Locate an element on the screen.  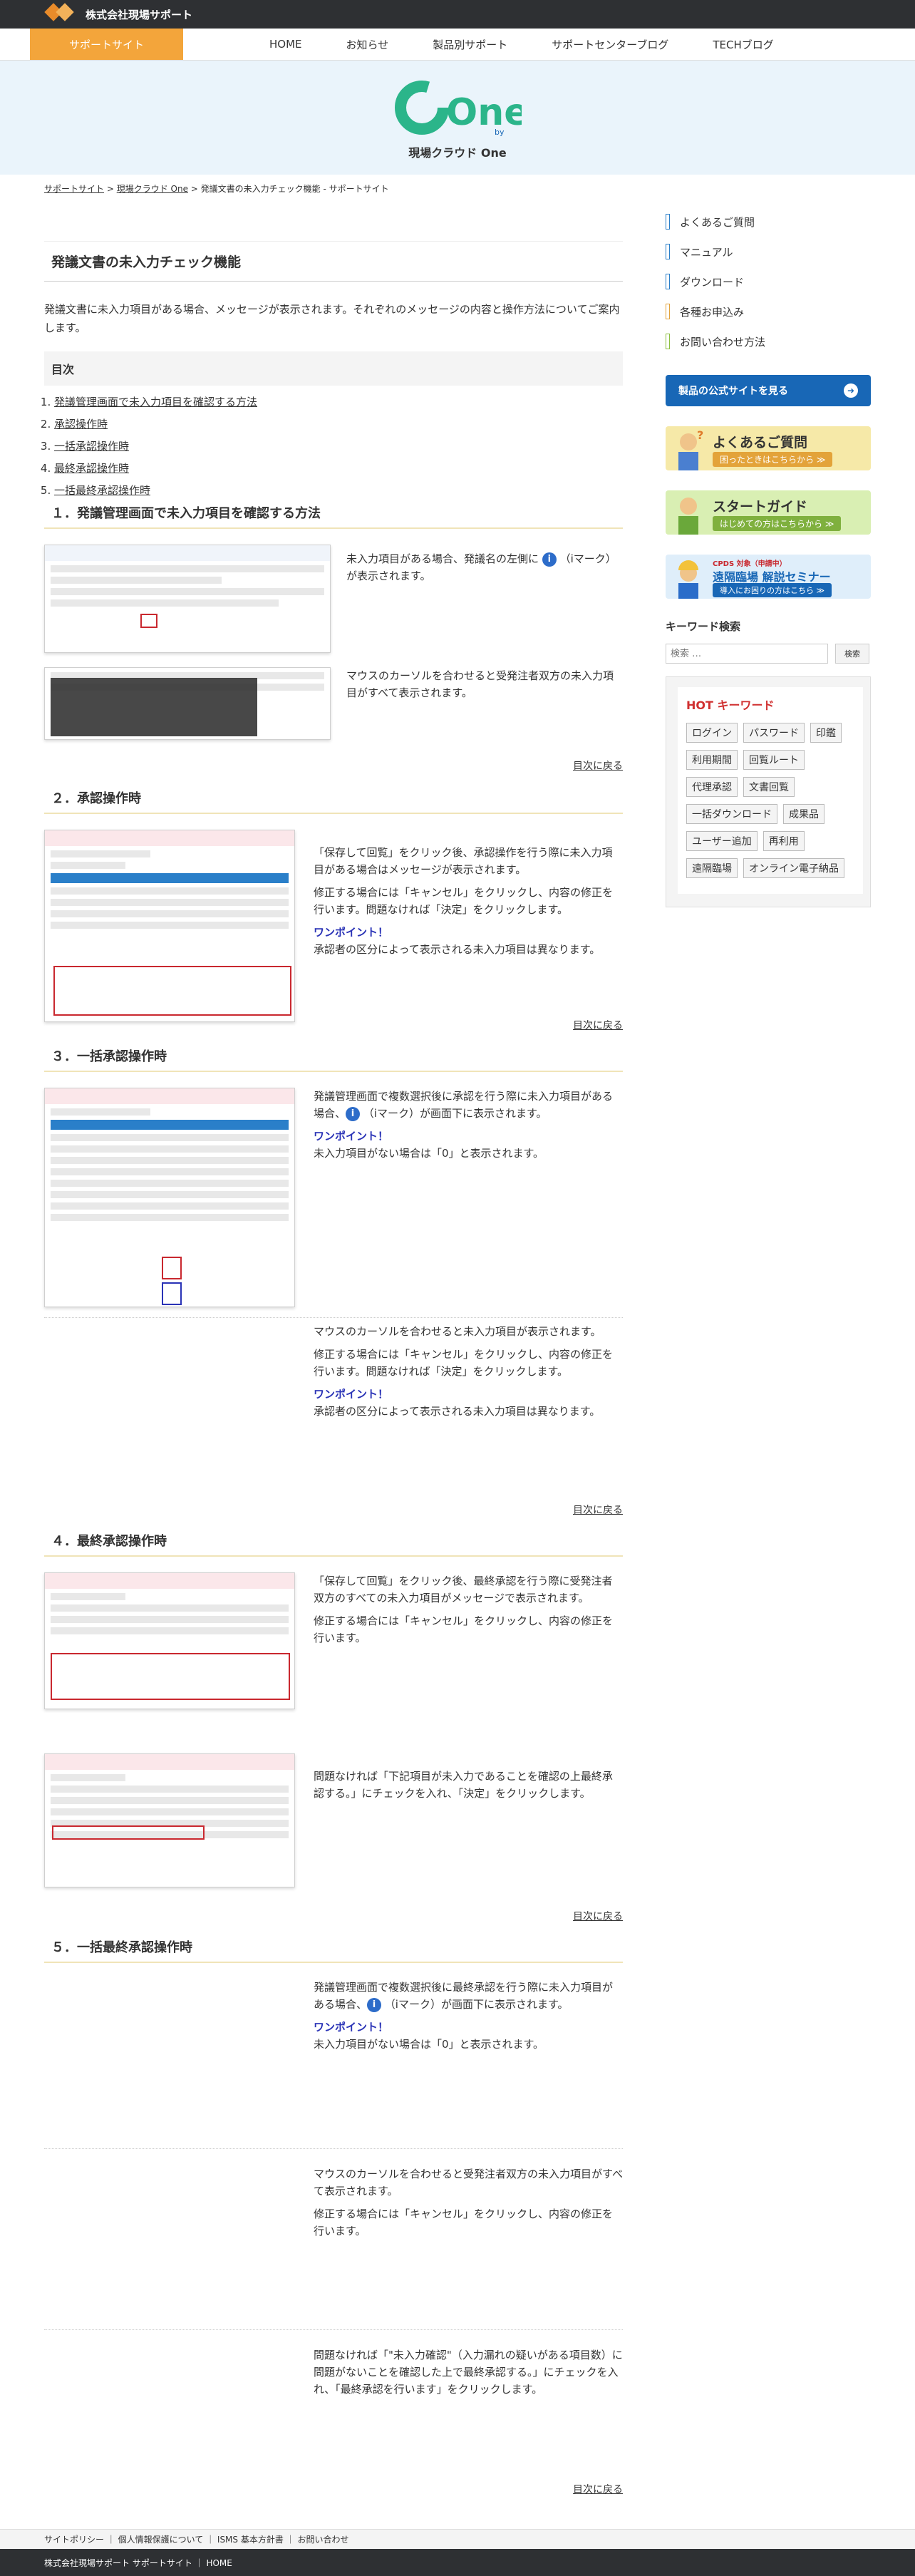
sidebar-link-manual: マニュアル is located at coordinates (768, 252).